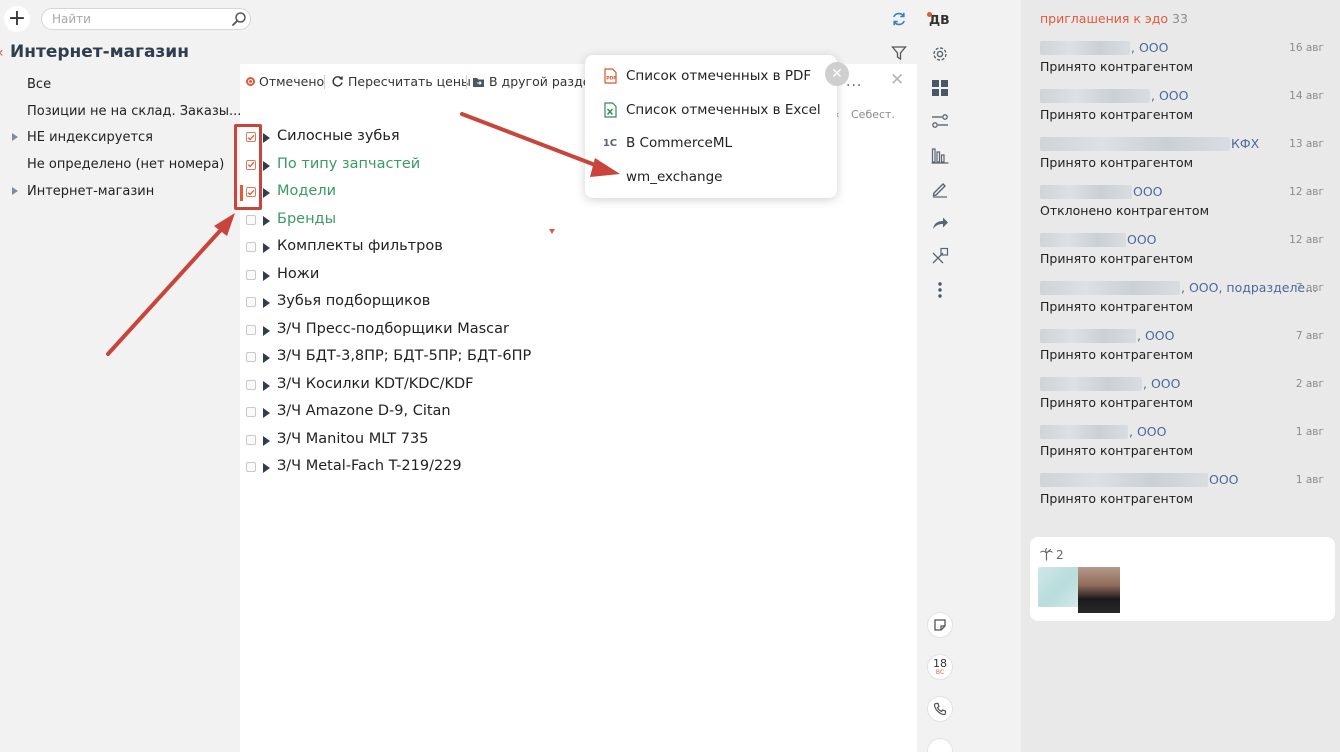  Describe the element at coordinates (285, 81) in the screenshot. I see `marked-button: Отмечено` at that location.